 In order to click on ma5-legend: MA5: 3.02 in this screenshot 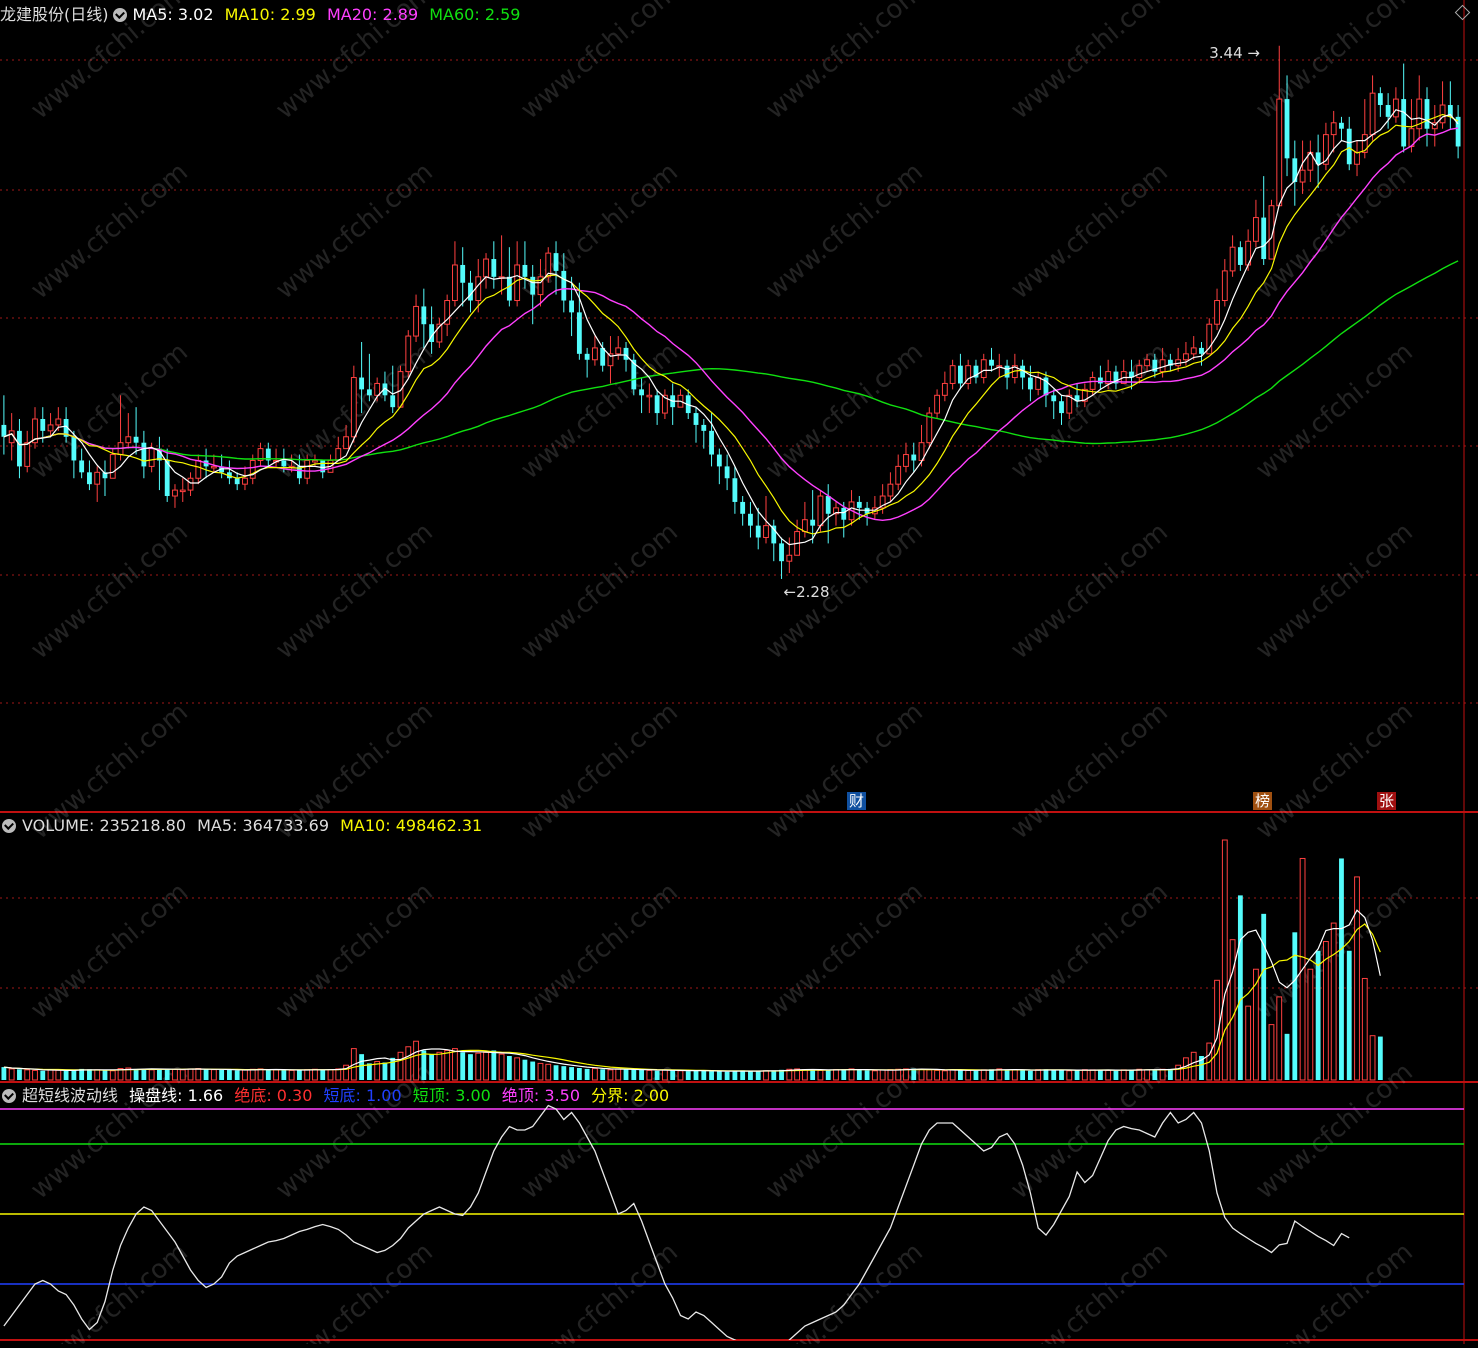, I will do `click(173, 14)`.